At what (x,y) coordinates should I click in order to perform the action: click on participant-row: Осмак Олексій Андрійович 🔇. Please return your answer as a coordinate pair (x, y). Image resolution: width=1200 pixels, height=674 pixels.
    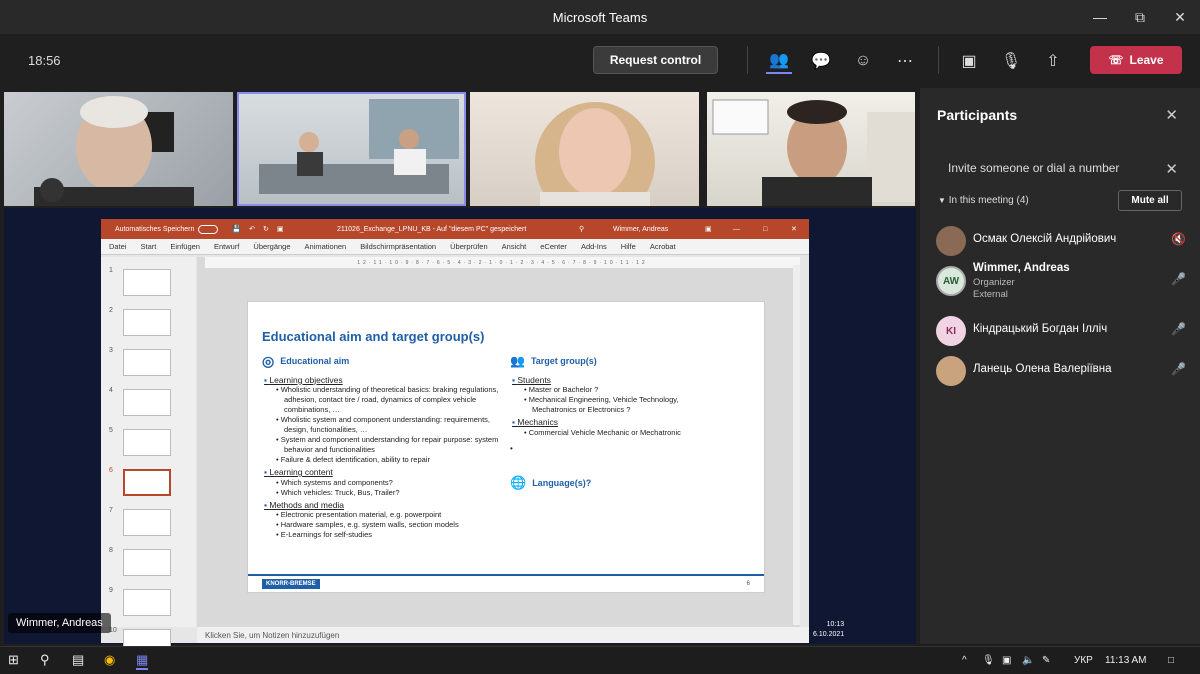
    Looking at the image, I should click on (1061, 240).